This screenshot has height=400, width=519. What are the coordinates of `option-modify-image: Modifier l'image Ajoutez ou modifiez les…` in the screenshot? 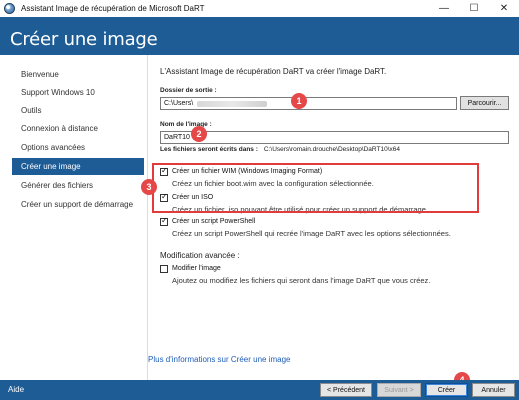 It's located at (295, 275).